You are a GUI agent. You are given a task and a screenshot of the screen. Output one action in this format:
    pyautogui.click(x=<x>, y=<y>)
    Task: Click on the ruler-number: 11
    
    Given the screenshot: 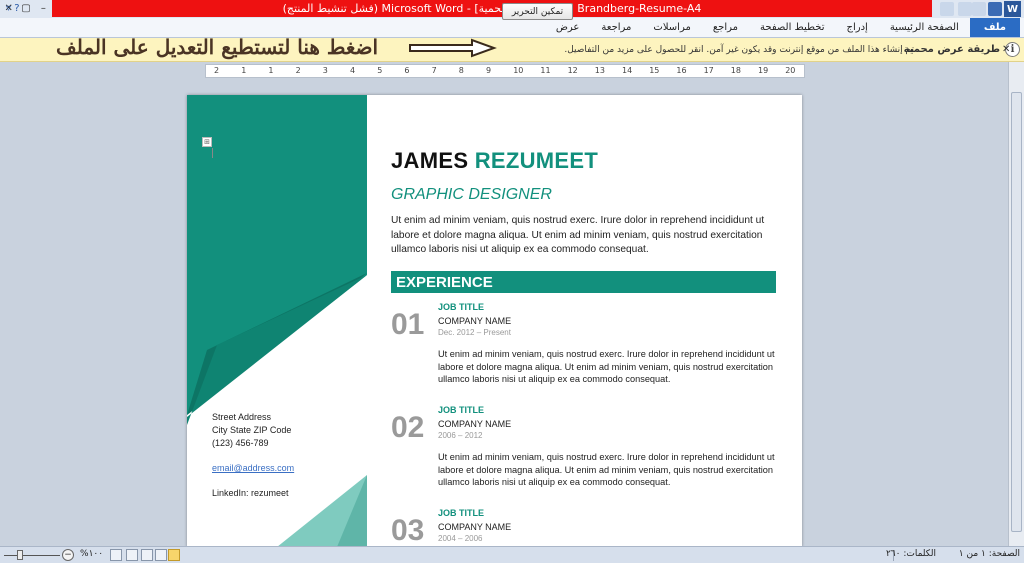 What is the action you would take?
    pyautogui.click(x=545, y=70)
    